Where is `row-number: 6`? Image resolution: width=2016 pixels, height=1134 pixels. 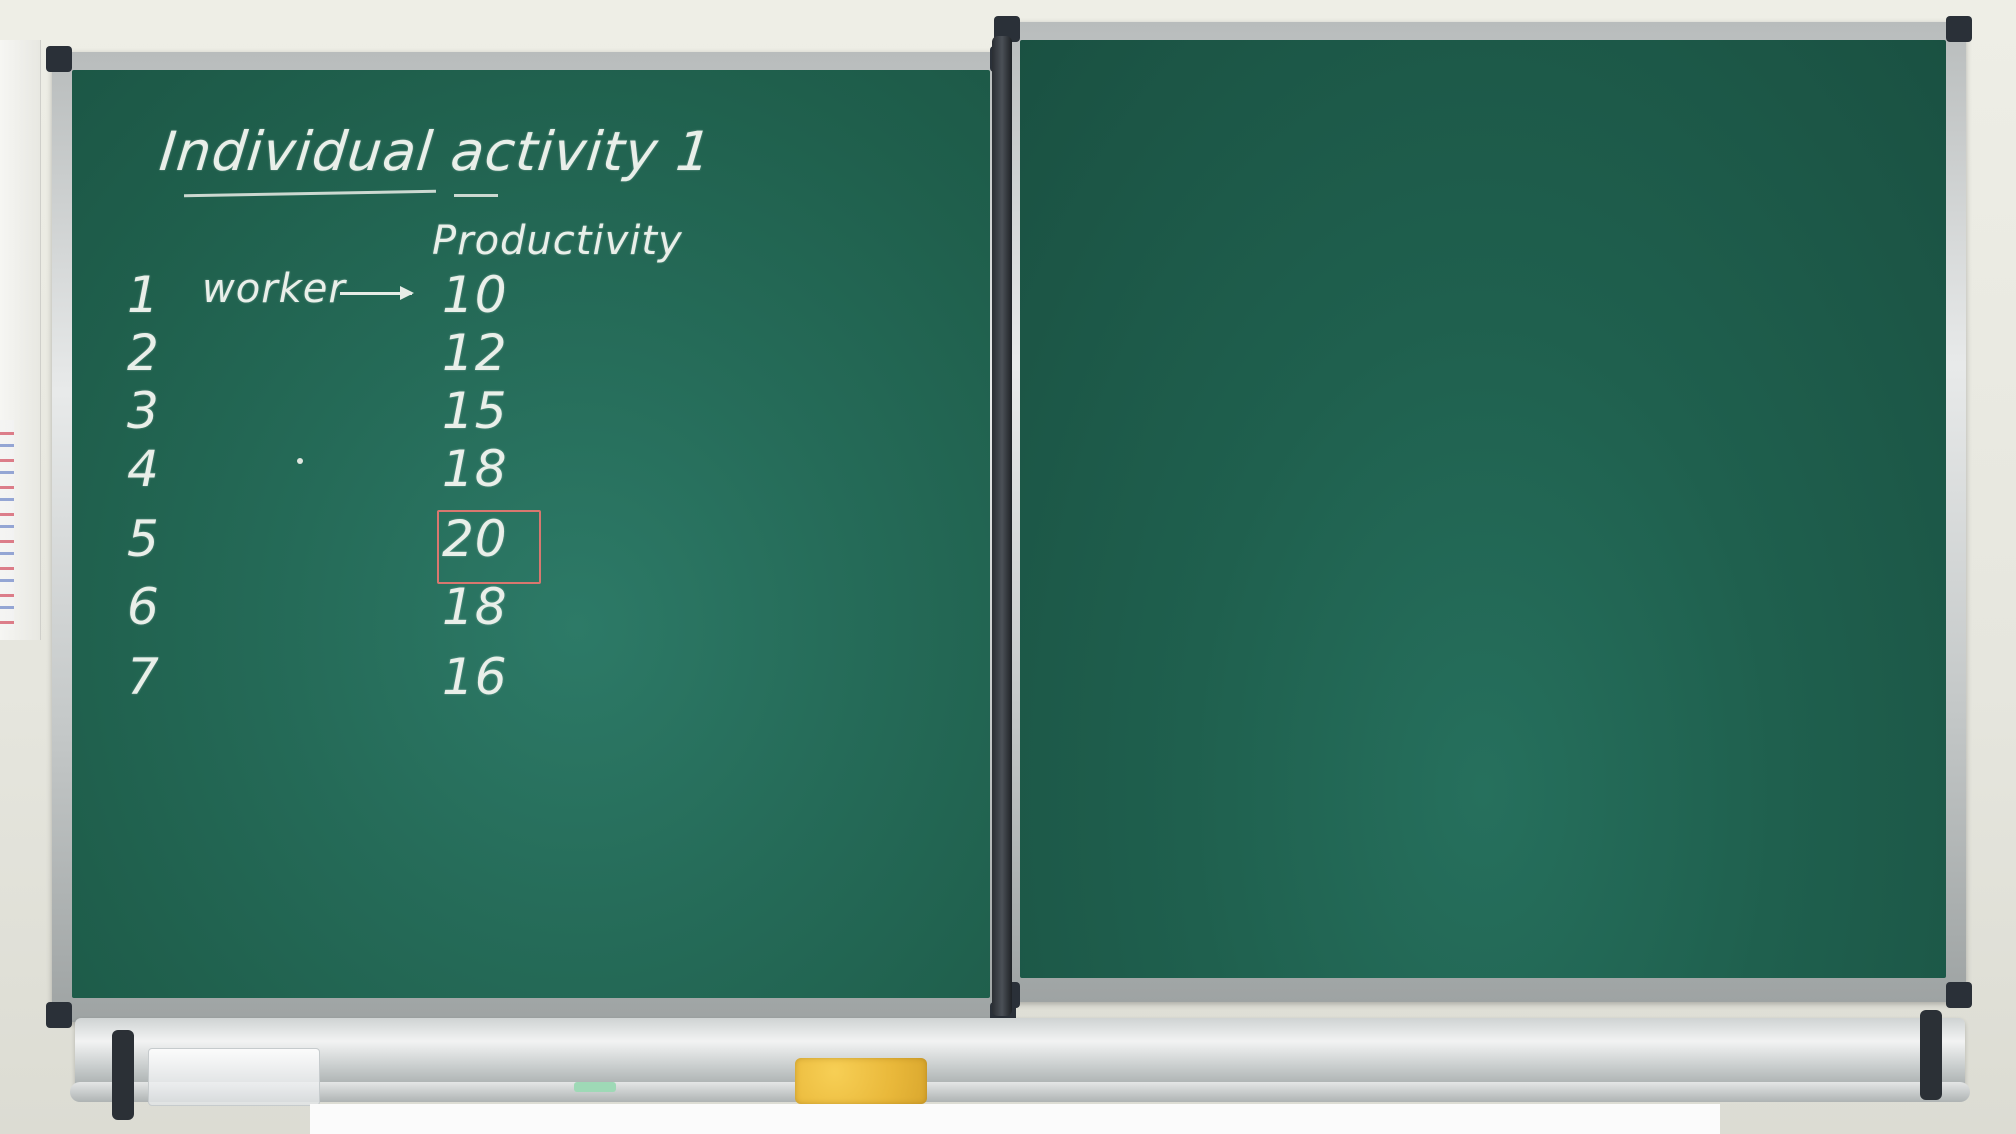
row-number: 6 is located at coordinates (143, 607).